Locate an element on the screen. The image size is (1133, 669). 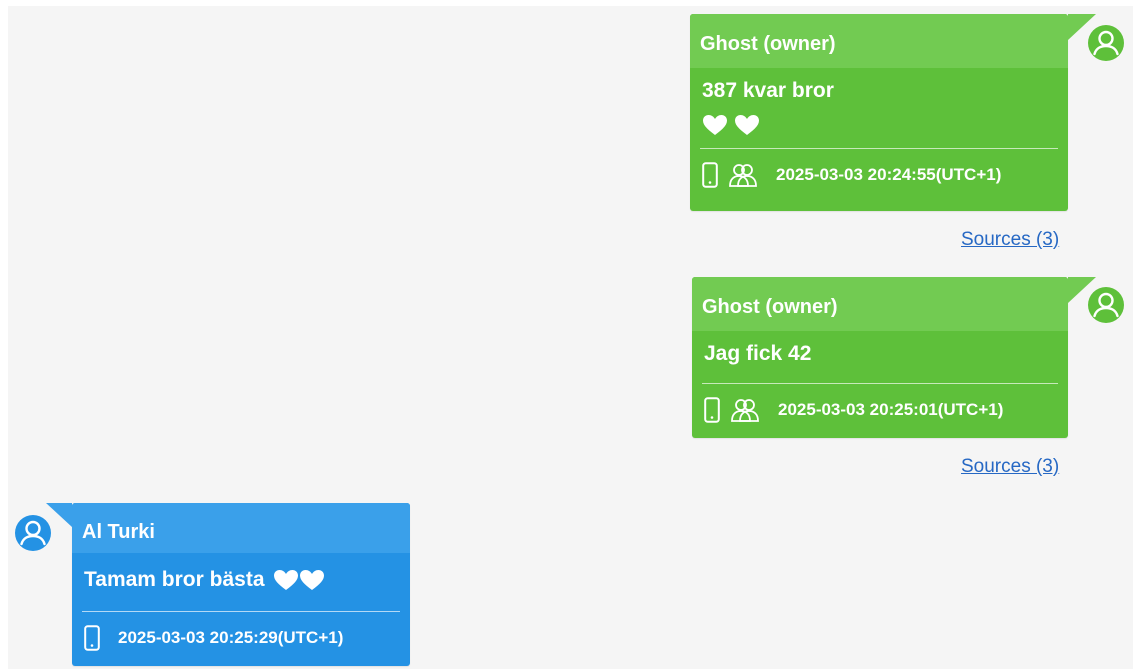
message-footer: 2025-03-03 20:24:55(UTC+1) is located at coordinates (879, 175).